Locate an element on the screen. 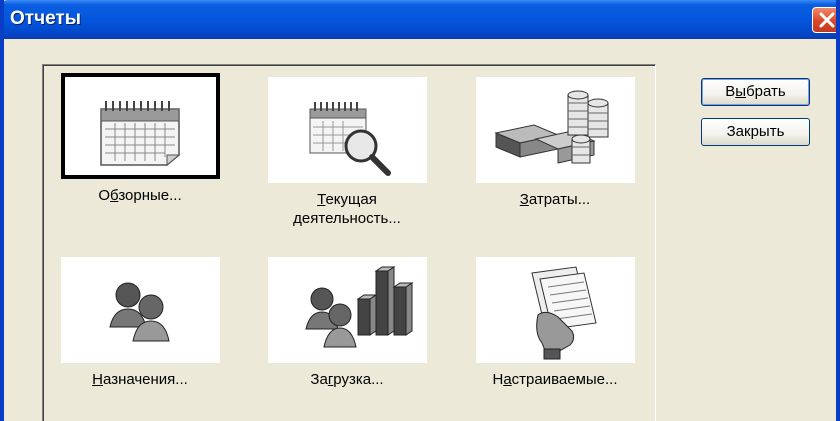 The width and height of the screenshot is (840, 421). close-window-button is located at coordinates (824, 20).